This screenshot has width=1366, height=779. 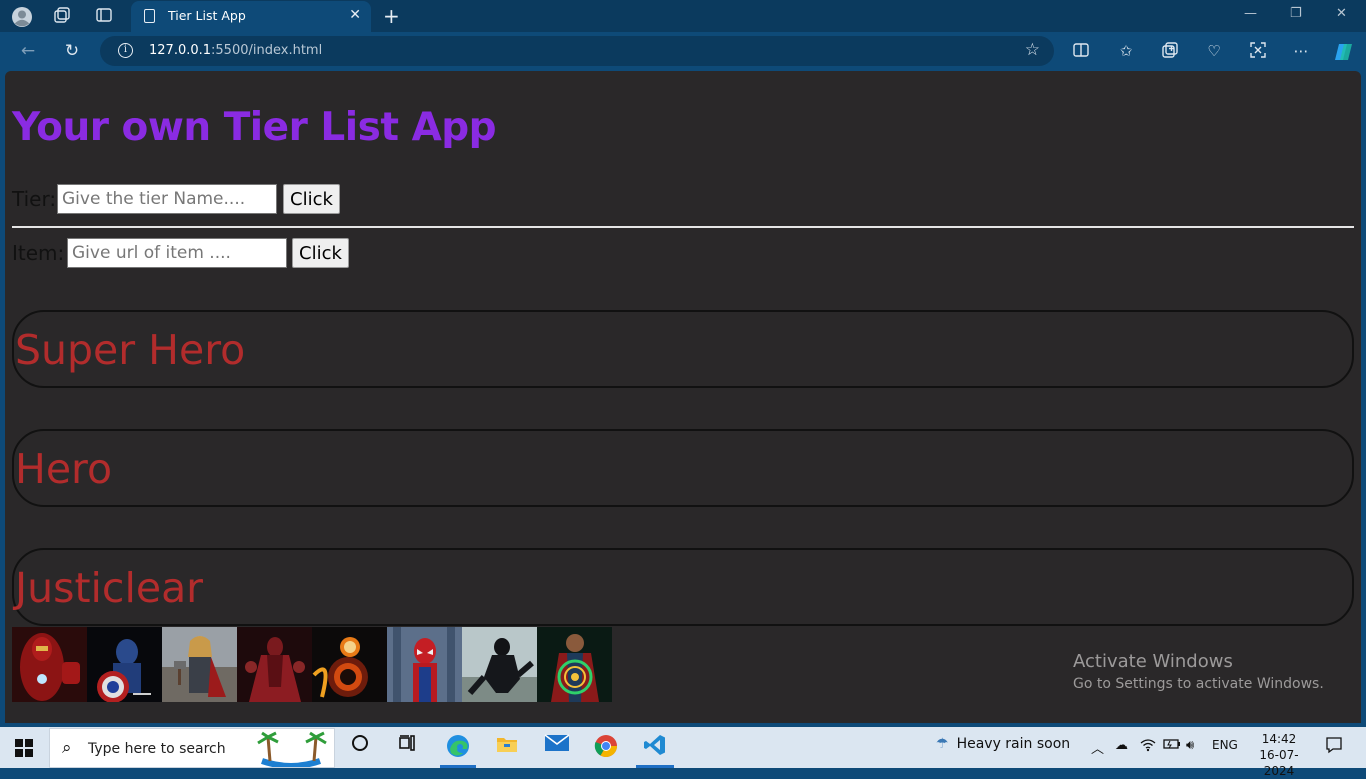 I want to click on new-tab-icon: +, so click(x=391, y=16).